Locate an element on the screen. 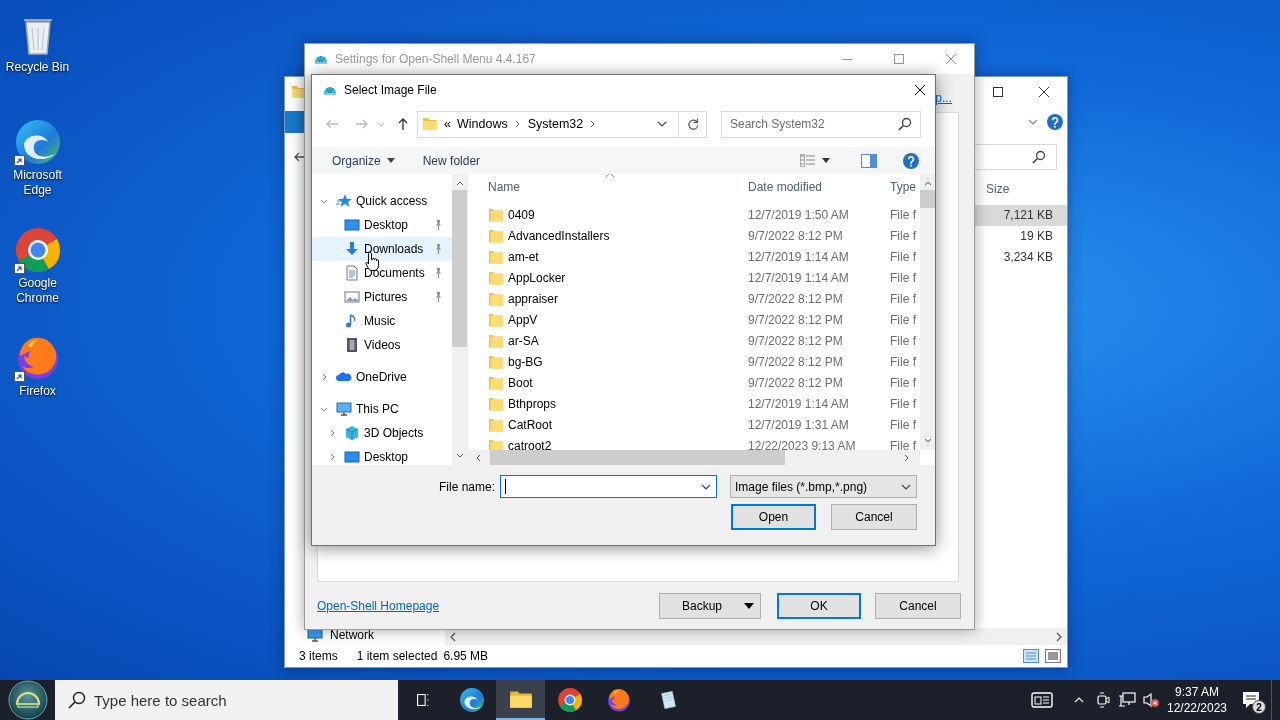 The image size is (1280, 720). desktop-shortcut: Google Chrome is located at coordinates (37, 276).